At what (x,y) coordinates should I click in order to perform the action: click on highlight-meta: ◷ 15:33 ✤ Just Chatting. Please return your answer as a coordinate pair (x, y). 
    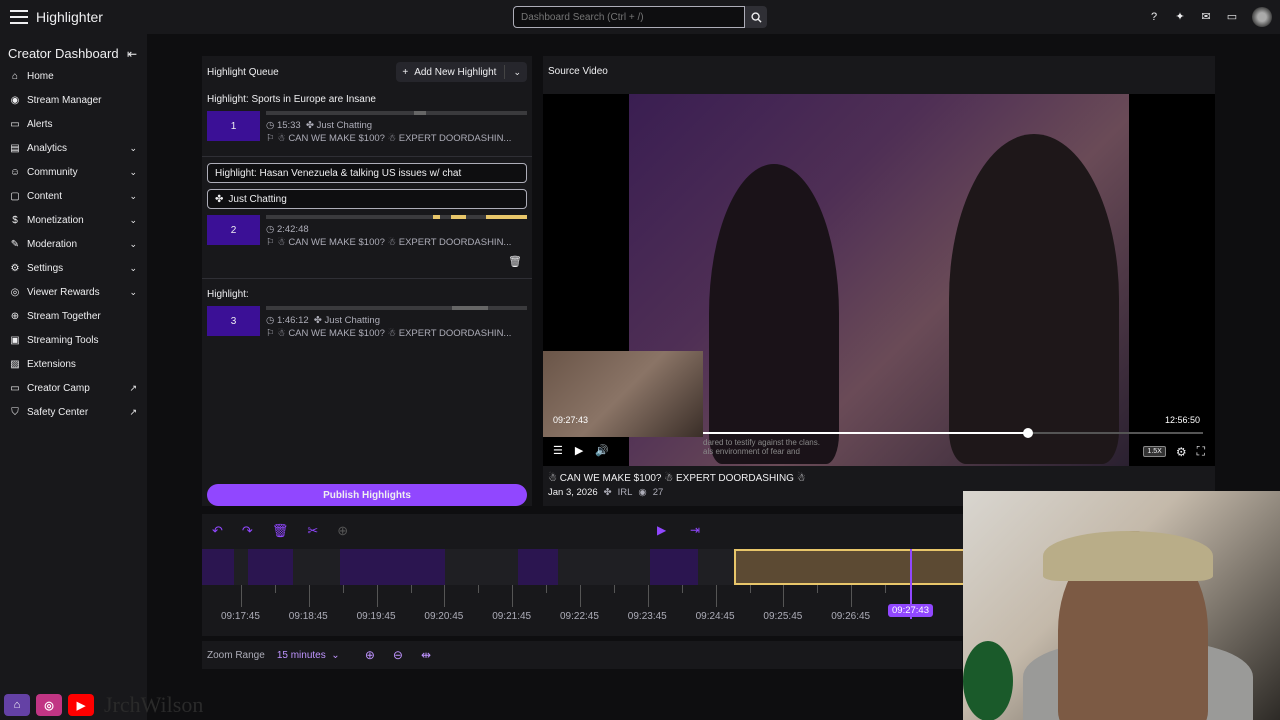
    Looking at the image, I should click on (319, 125).